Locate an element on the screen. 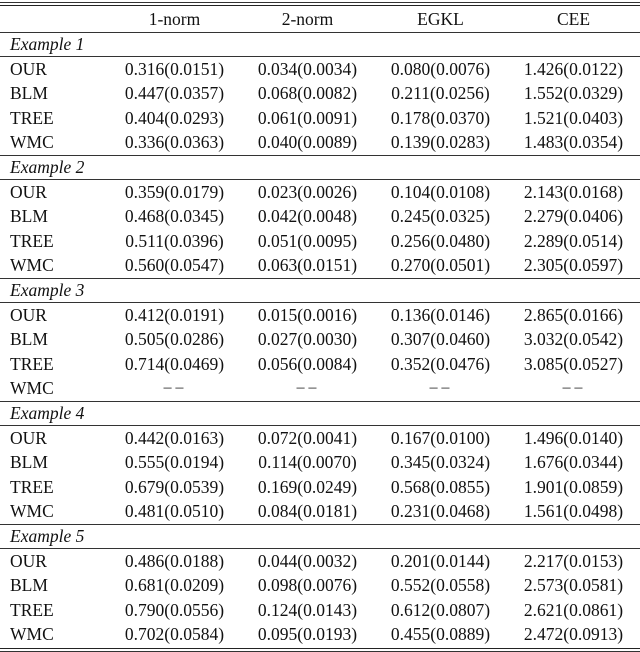  section-header-row: Example 3 is located at coordinates (320, 290).